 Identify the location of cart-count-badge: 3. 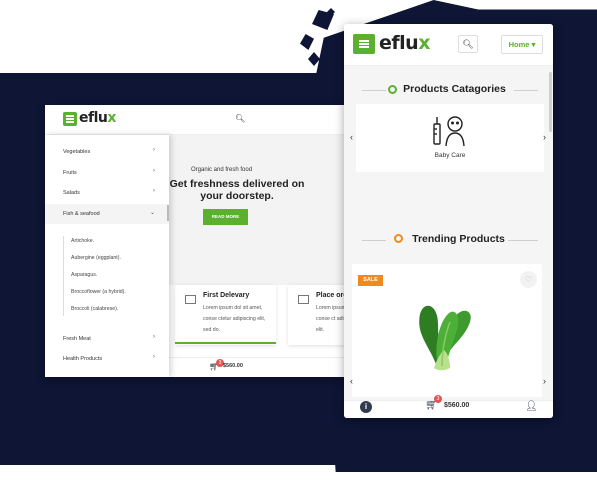
(438, 399).